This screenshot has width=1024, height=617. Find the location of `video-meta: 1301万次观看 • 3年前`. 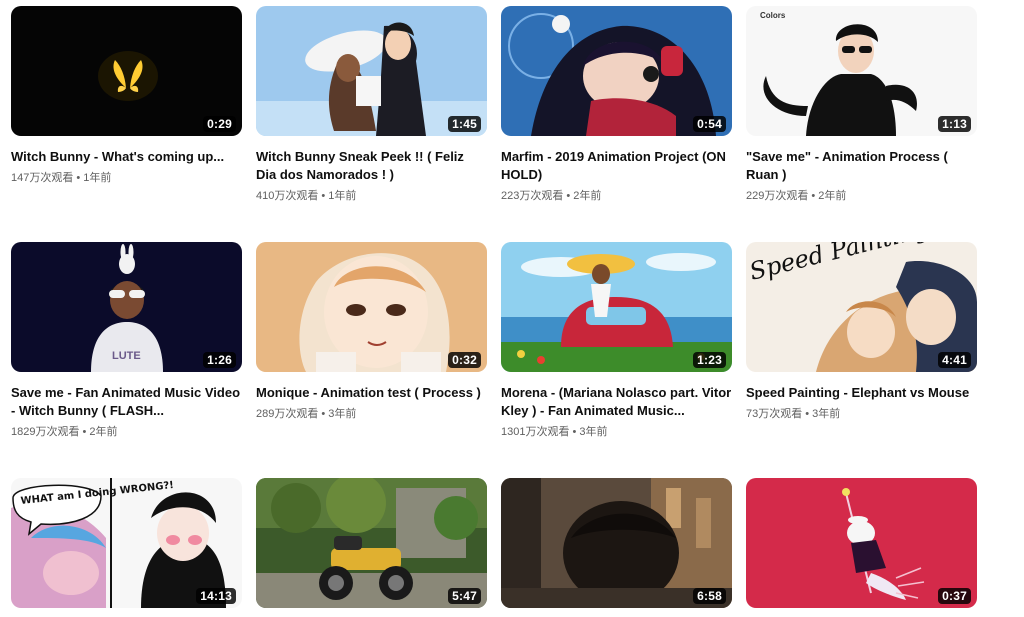

video-meta: 1301万次观看 • 3年前 is located at coordinates (616, 432).